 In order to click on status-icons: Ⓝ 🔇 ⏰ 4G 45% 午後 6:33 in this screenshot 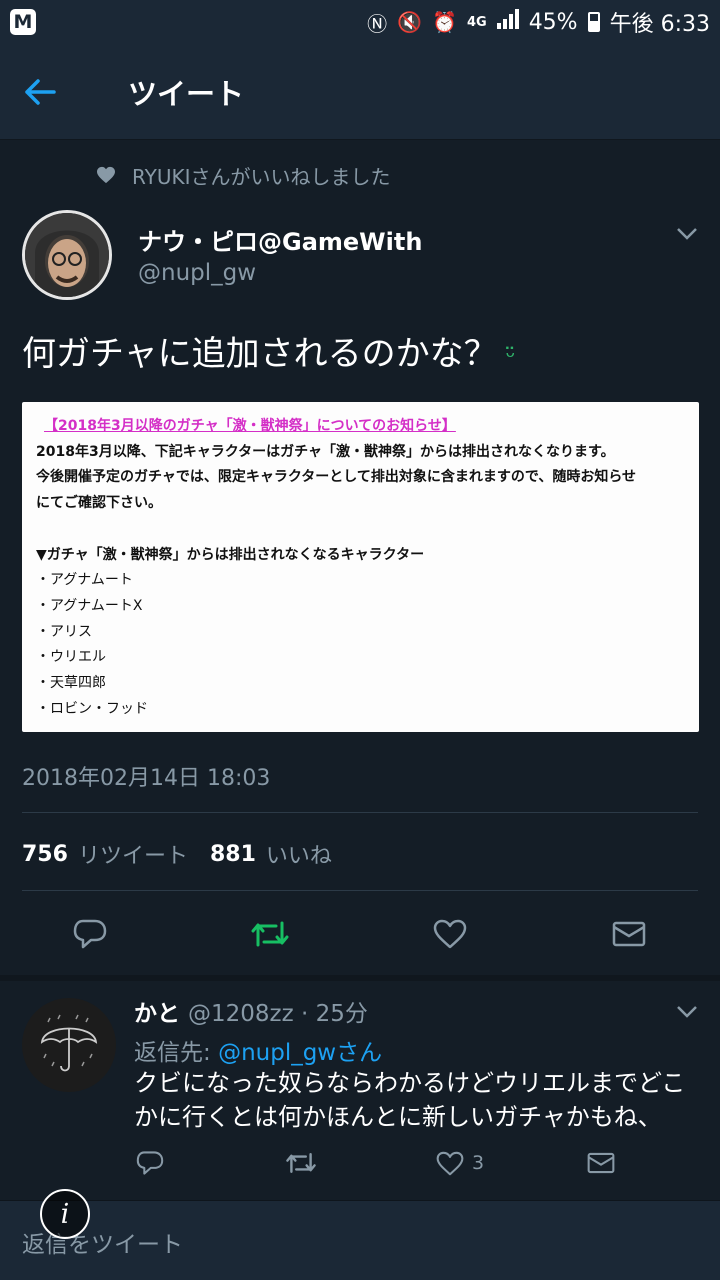, I will do `click(538, 22)`.